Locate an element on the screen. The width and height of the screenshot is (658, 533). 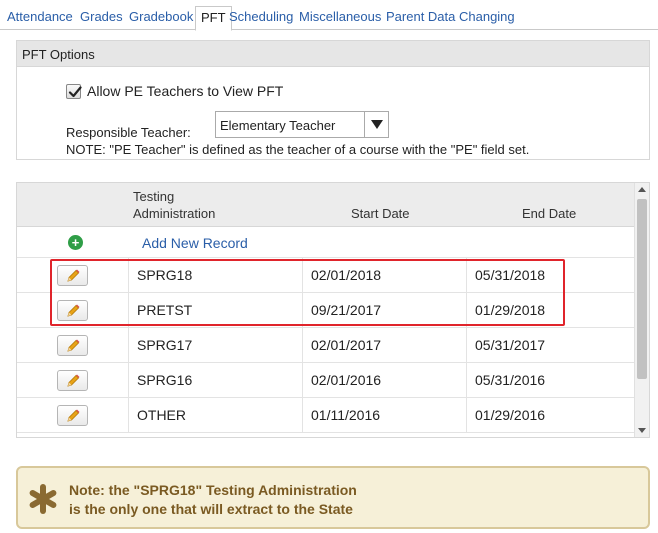
table-row: SPRG17 02/01/2017 05/31/2017 is located at coordinates (325, 345).